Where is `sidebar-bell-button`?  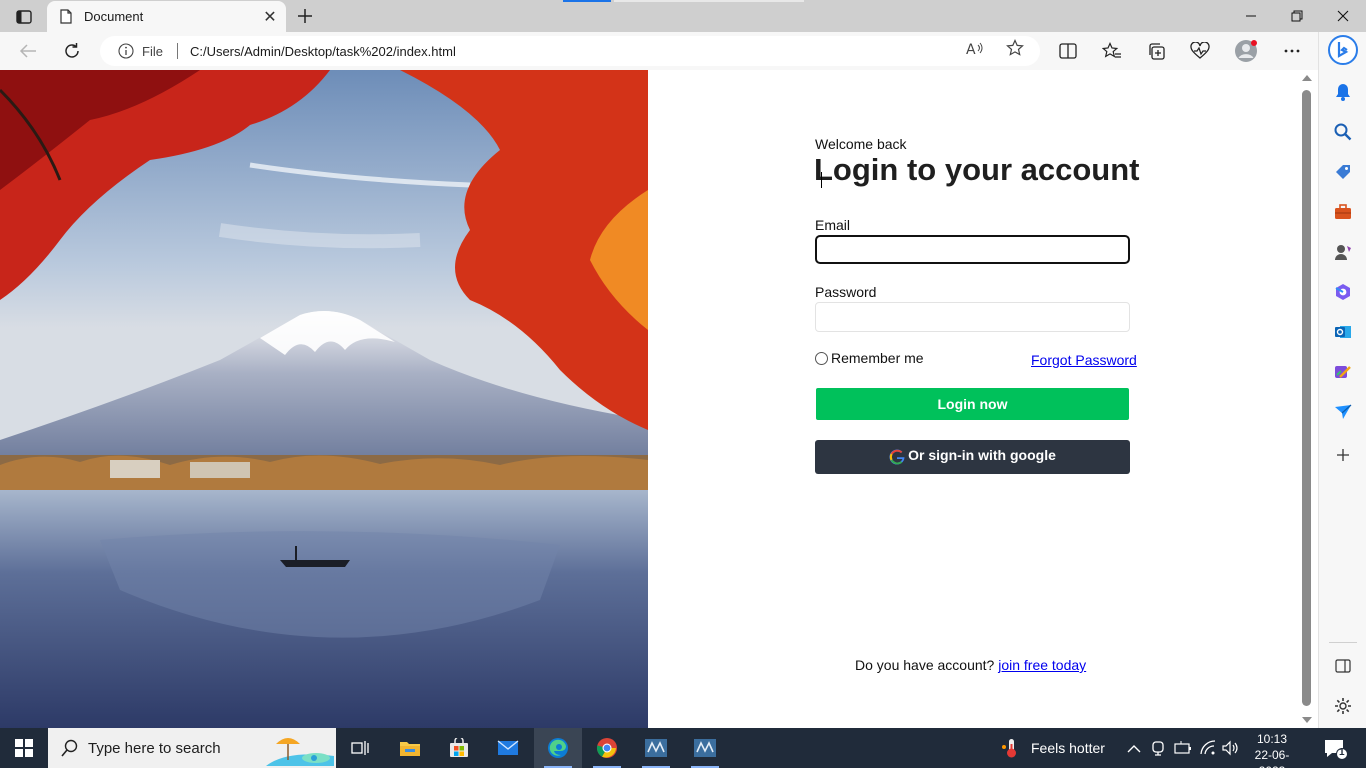 sidebar-bell-button is located at coordinates (1343, 92).